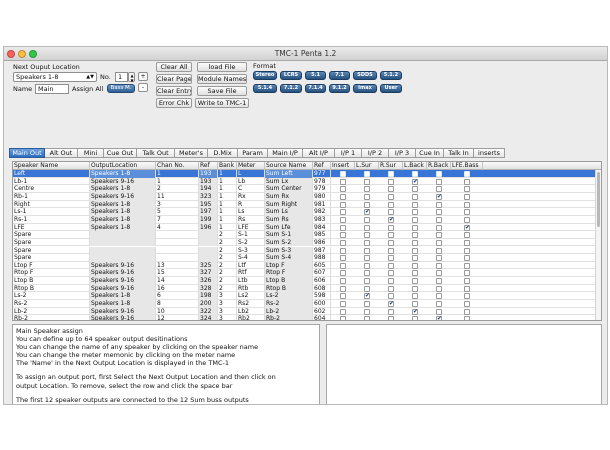  I want to click on source-ref-cell: 605, so click(322, 265).